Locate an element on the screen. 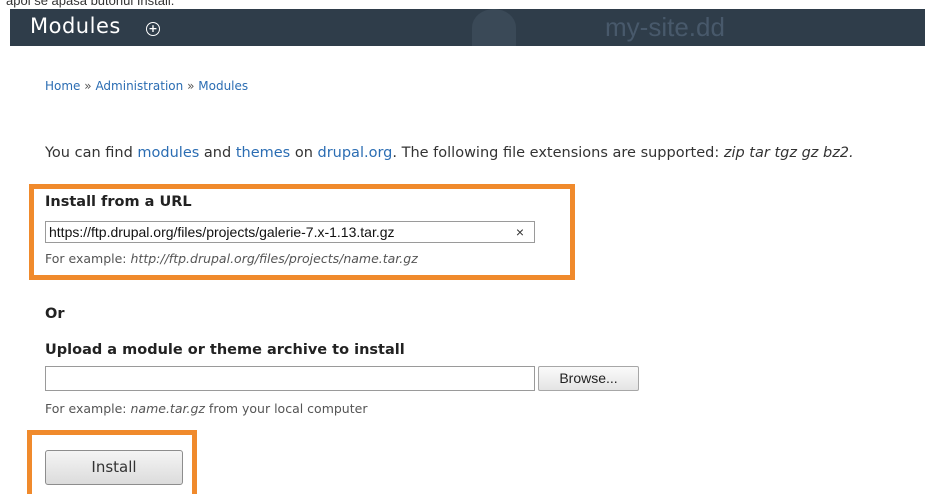 Image resolution: width=925 pixels, height=494 pixels. install-button: Install is located at coordinates (114, 467).